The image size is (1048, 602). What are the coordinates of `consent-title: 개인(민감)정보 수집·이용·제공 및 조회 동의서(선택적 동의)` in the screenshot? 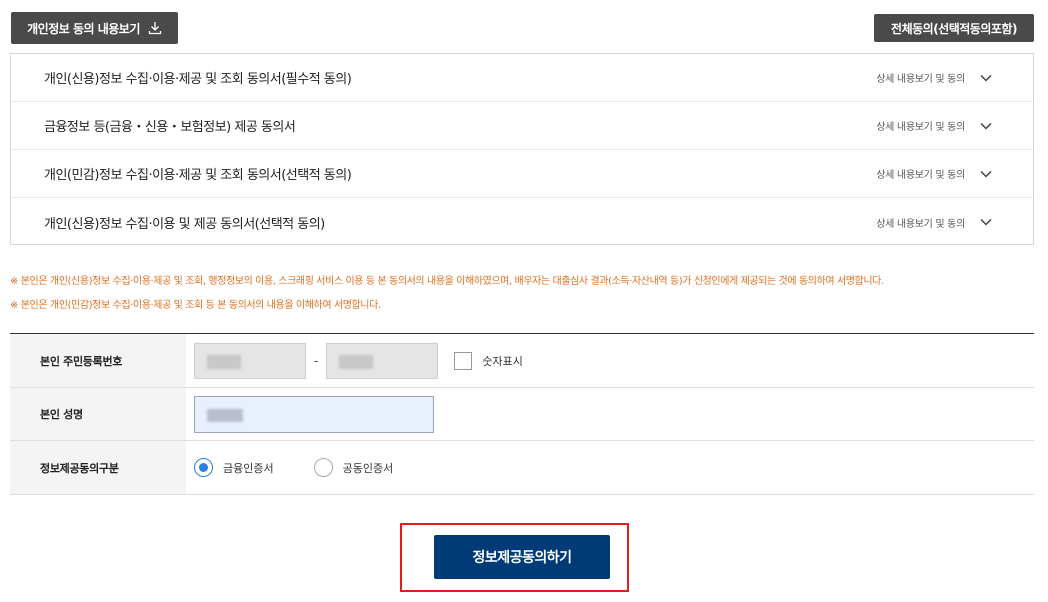 It's located at (198, 175).